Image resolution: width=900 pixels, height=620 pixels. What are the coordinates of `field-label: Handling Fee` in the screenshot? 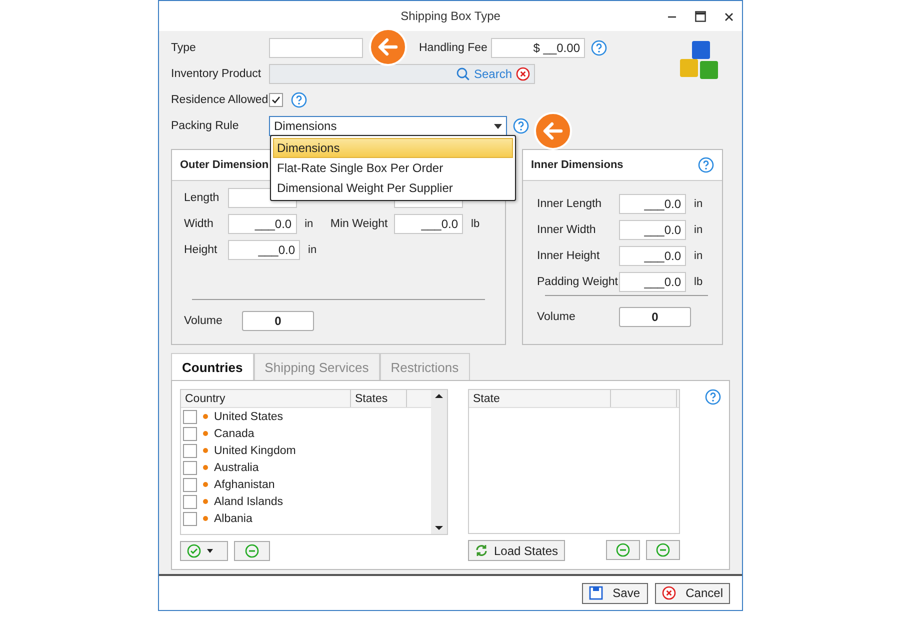 It's located at (453, 48).